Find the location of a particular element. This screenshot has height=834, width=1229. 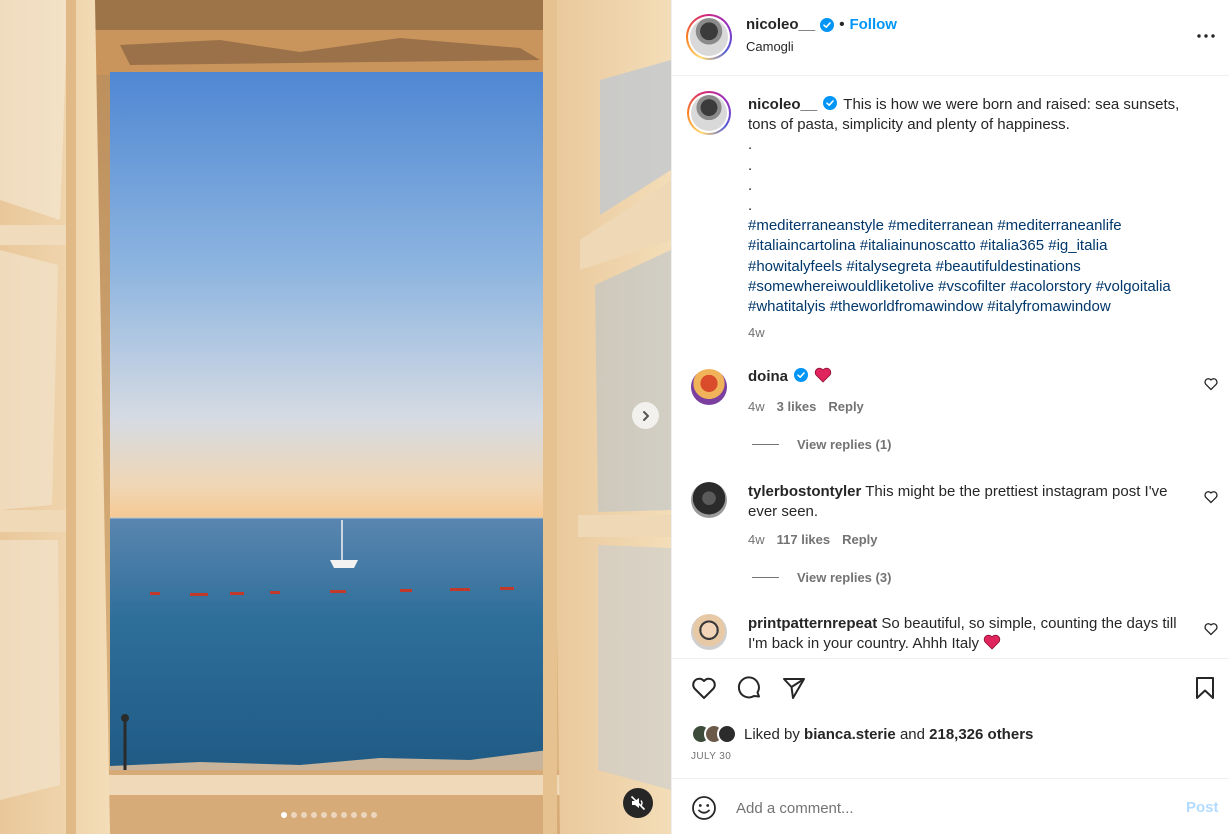

hashtag-link: #mediterranean is located at coordinates (940, 225).